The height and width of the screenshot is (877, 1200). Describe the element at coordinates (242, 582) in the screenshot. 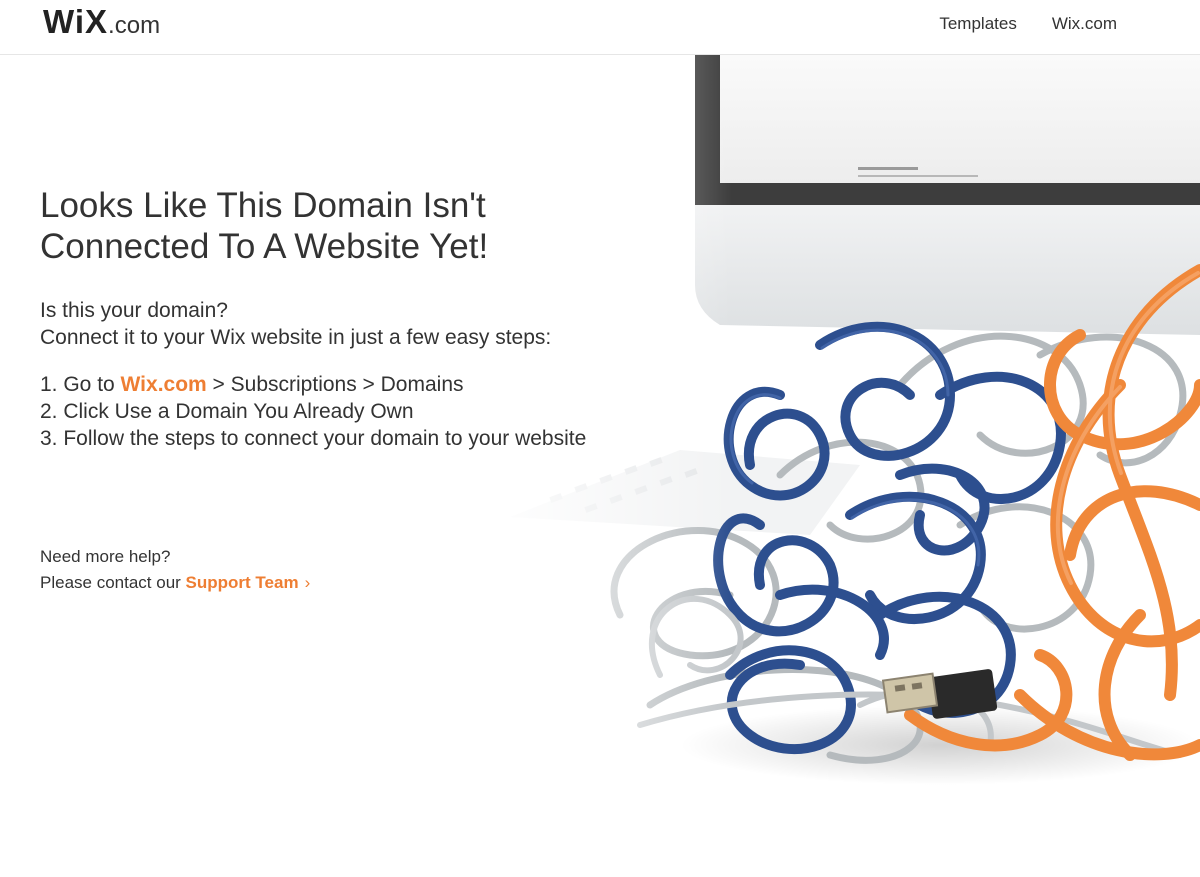

I see `support-team-label: Support Team` at that location.